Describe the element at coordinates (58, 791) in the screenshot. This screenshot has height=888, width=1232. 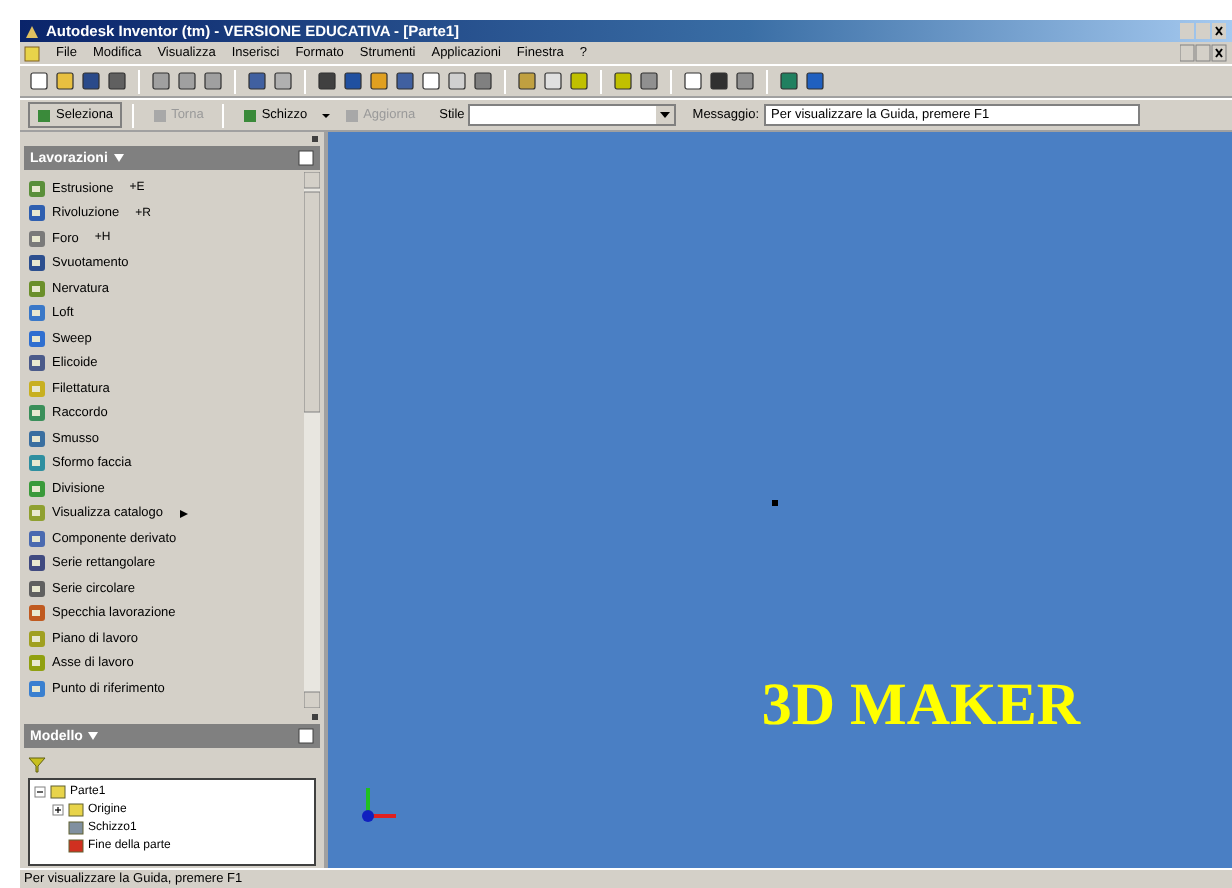
I see `part-icon` at that location.